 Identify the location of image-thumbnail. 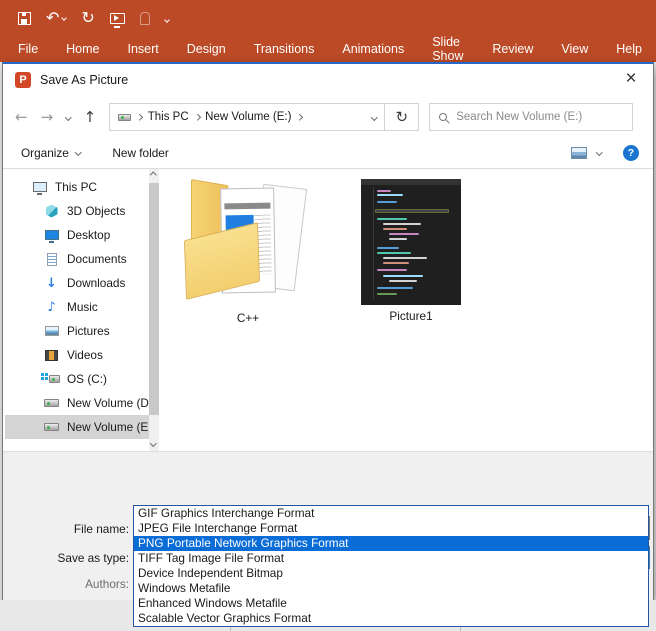
(411, 242).